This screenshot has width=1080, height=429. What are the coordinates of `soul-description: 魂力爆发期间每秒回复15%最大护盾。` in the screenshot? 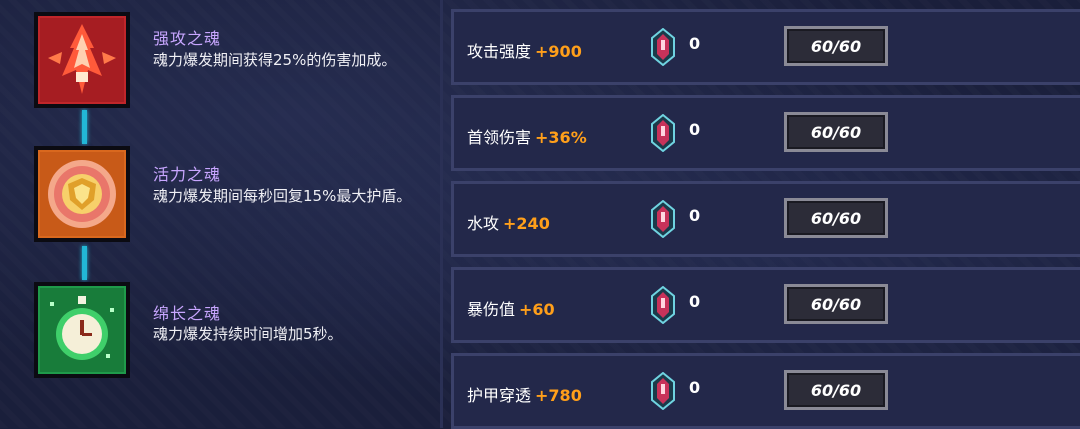 It's located at (282, 196).